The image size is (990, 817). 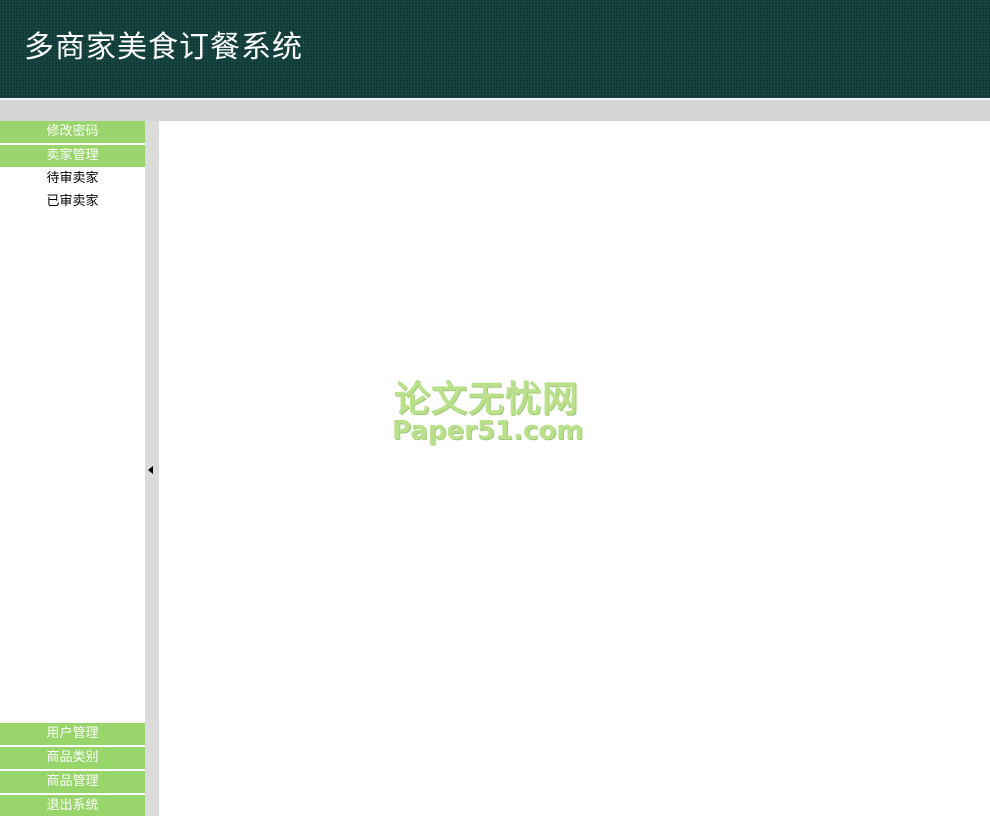 What do you see at coordinates (150, 470) in the screenshot?
I see `triangle-left-icon` at bounding box center [150, 470].